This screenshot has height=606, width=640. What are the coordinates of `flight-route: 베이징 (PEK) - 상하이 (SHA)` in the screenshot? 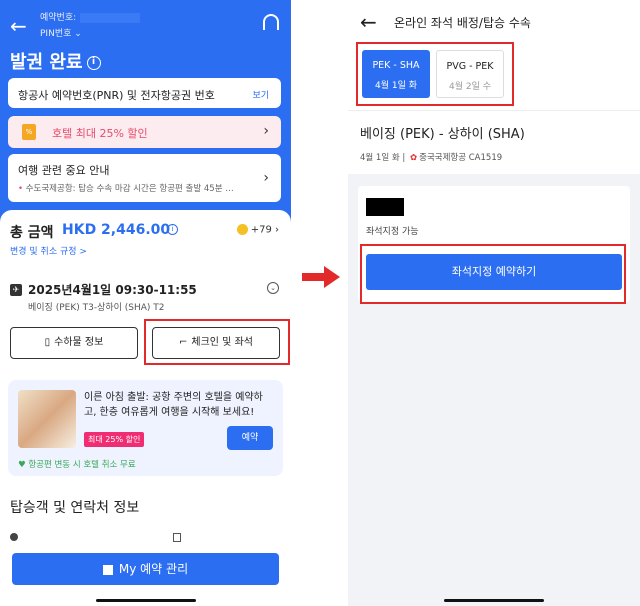 It's located at (442, 134).